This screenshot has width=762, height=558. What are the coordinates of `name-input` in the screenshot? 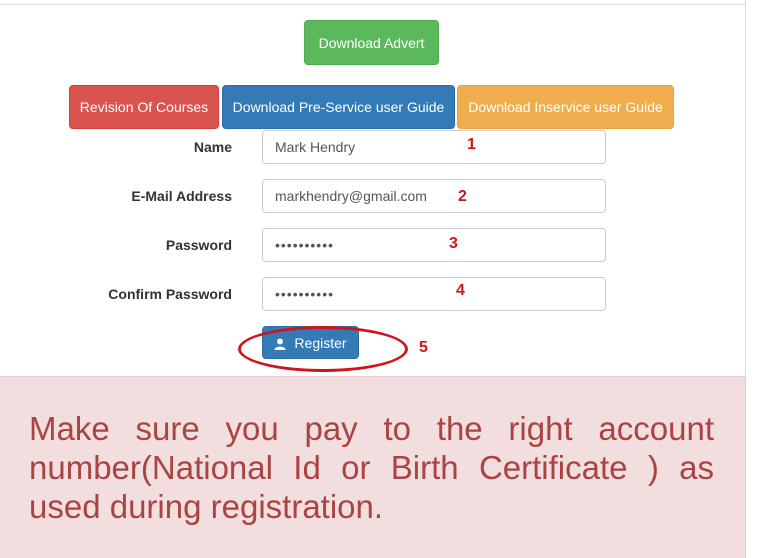 It's located at (434, 147).